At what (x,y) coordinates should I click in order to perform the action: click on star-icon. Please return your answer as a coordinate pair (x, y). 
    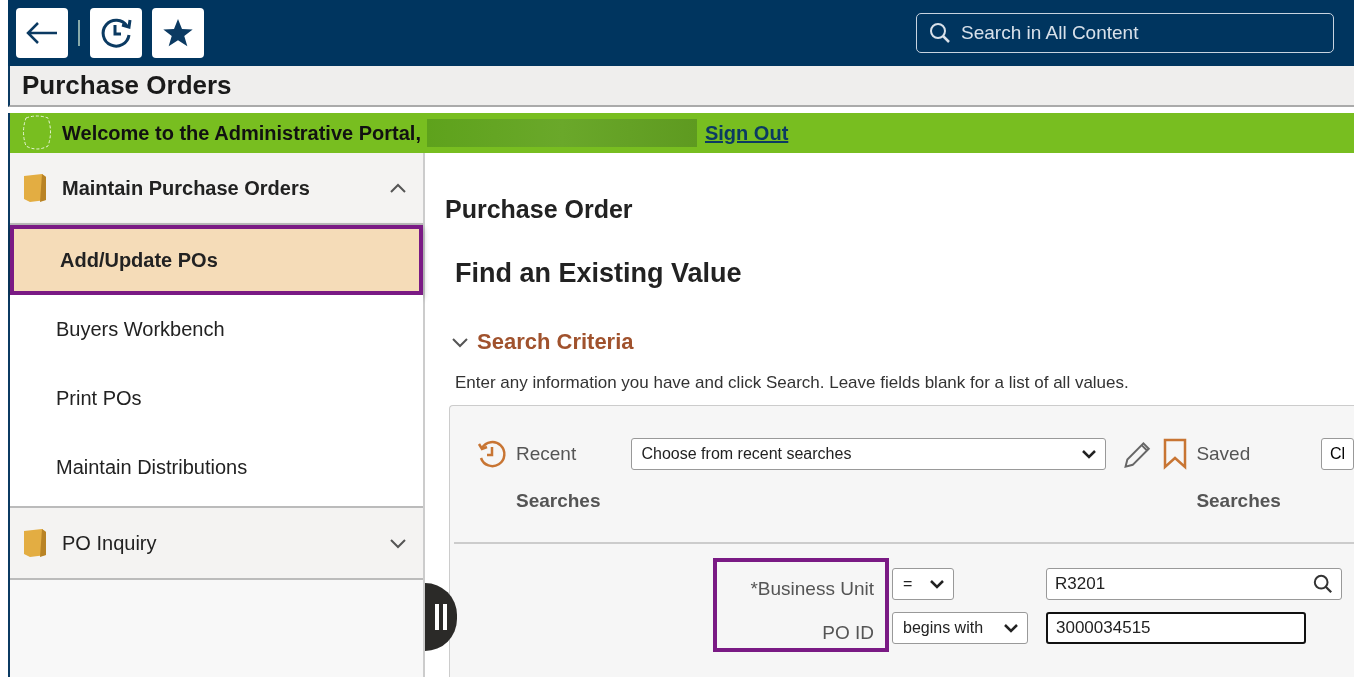
    Looking at the image, I should click on (178, 33).